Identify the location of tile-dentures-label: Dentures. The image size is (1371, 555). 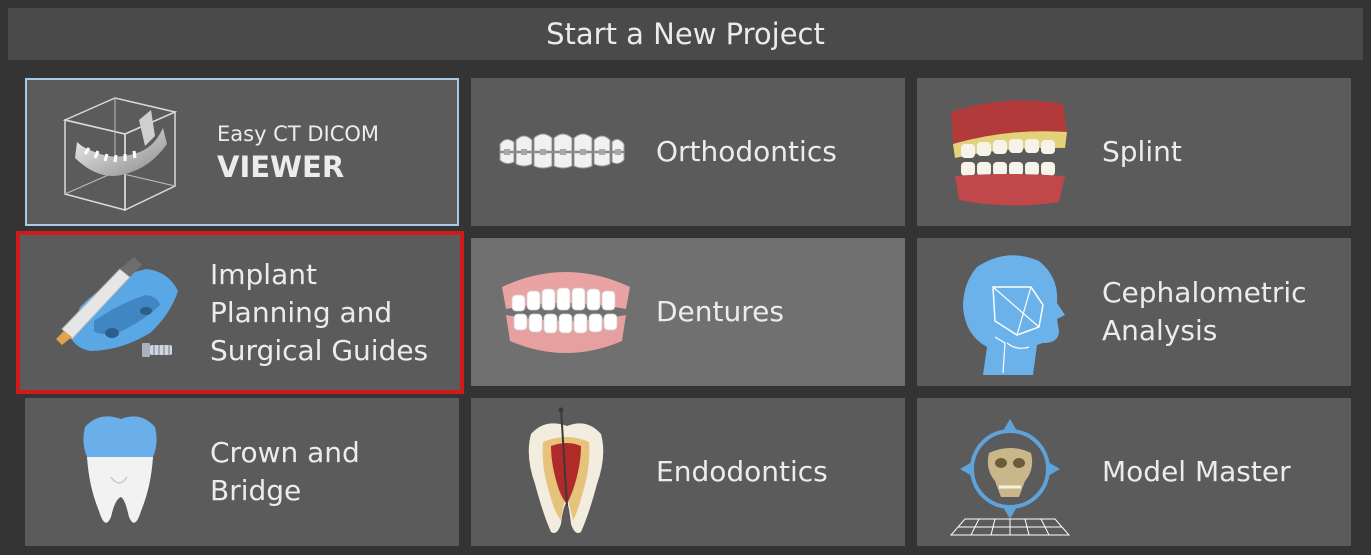
(775, 312).